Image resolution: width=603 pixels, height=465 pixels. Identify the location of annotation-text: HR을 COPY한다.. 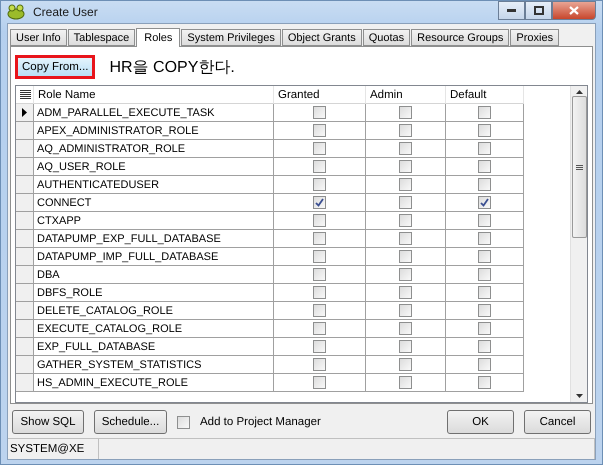
(172, 68).